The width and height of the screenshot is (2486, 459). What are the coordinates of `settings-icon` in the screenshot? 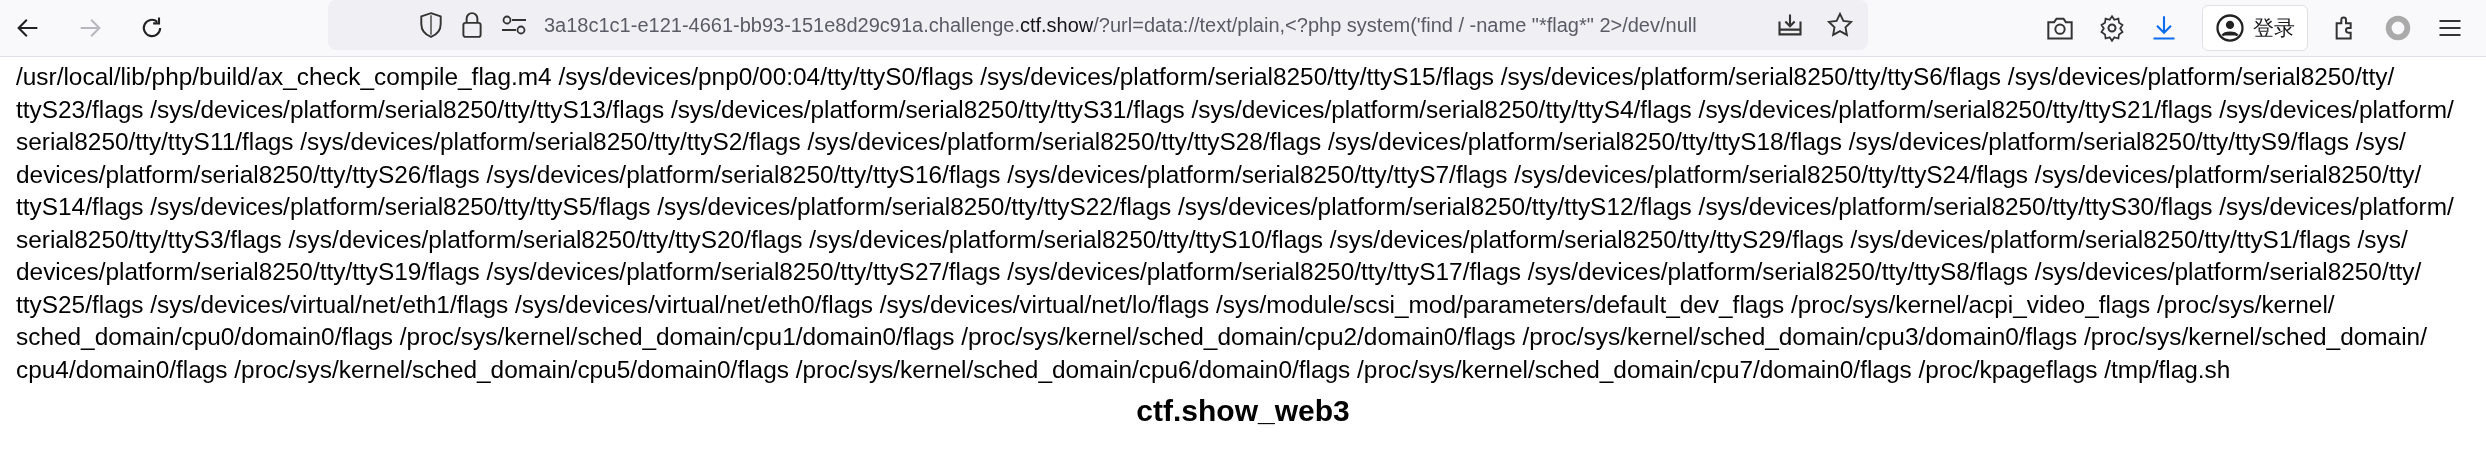 It's located at (2112, 28).